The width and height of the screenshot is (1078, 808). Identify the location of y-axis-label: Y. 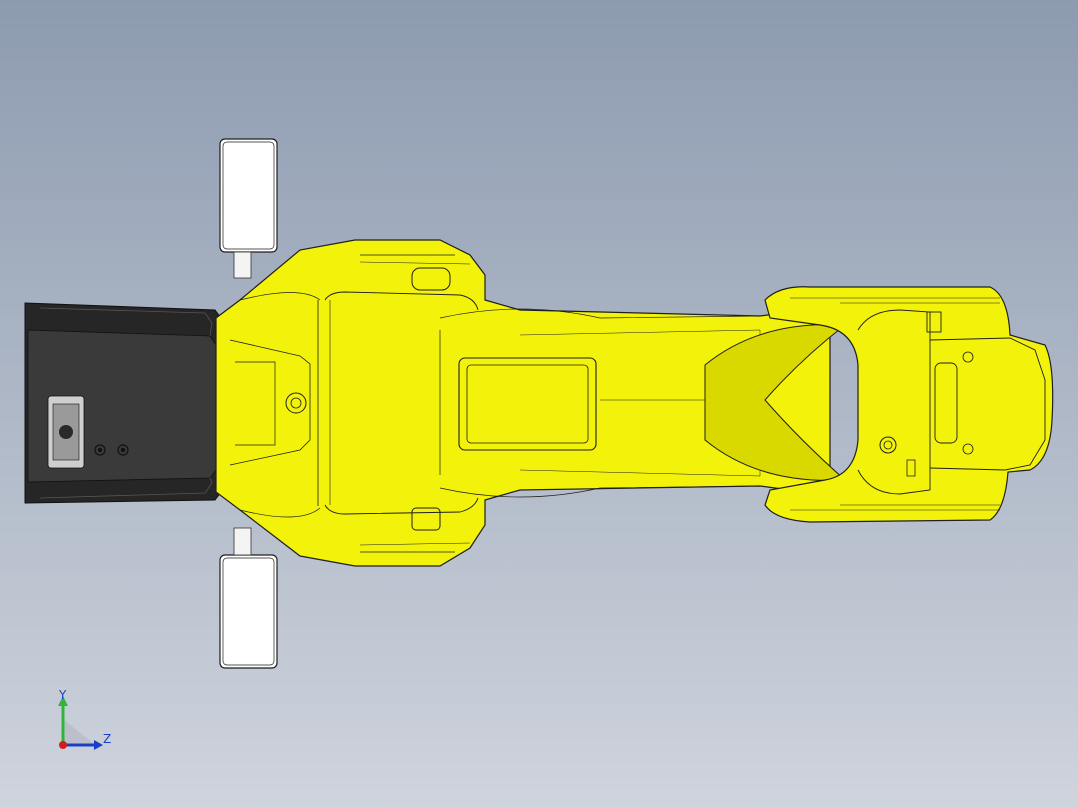
(62, 695).